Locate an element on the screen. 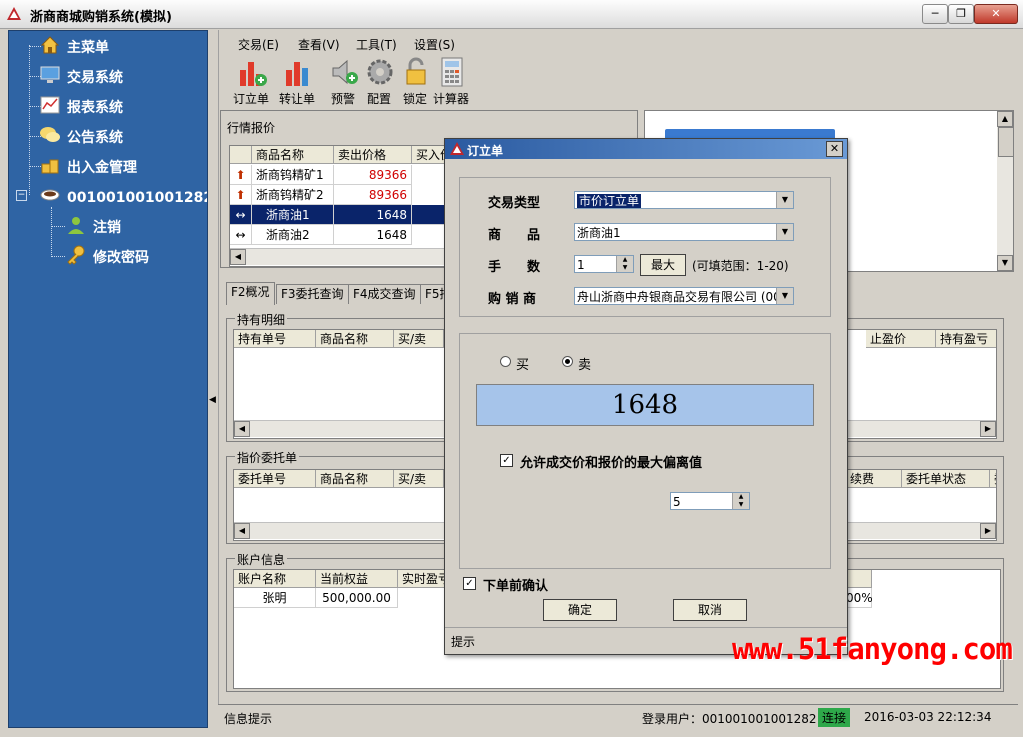  status-info: 信息提示 is located at coordinates (248, 719).